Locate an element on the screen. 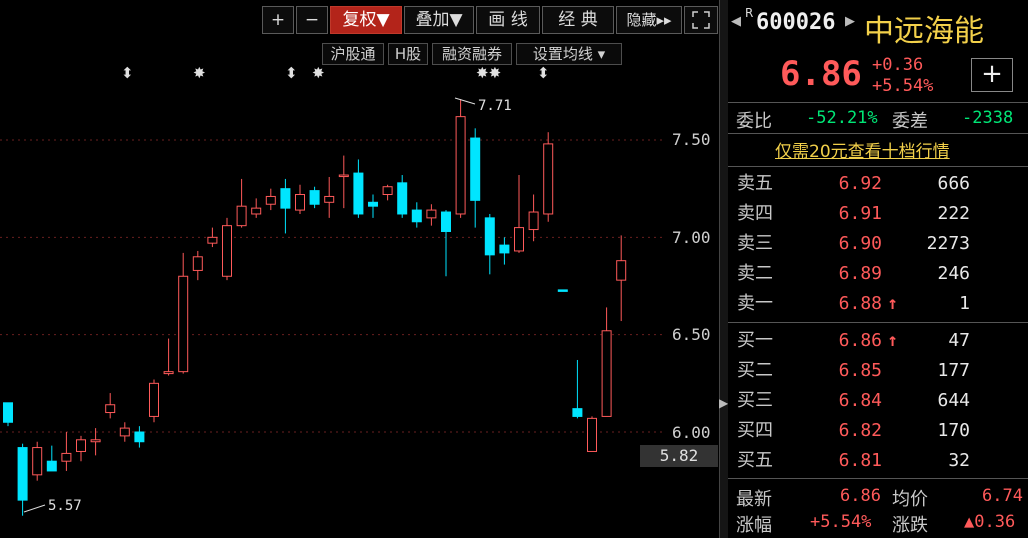 The width and height of the screenshot is (1028, 538). orderbook-row-sell: 卖三 6.90 2273 is located at coordinates (879, 244).